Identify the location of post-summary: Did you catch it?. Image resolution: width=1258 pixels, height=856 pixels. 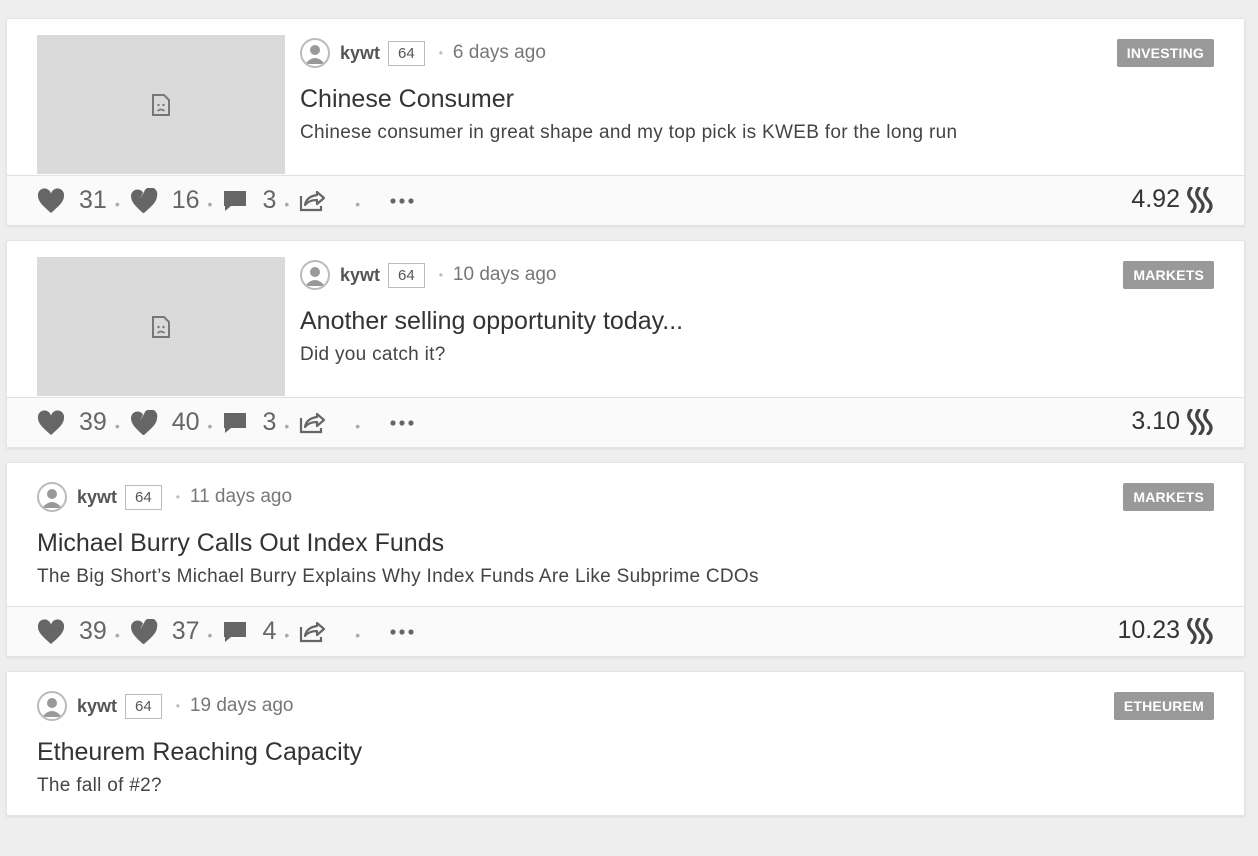
(757, 355).